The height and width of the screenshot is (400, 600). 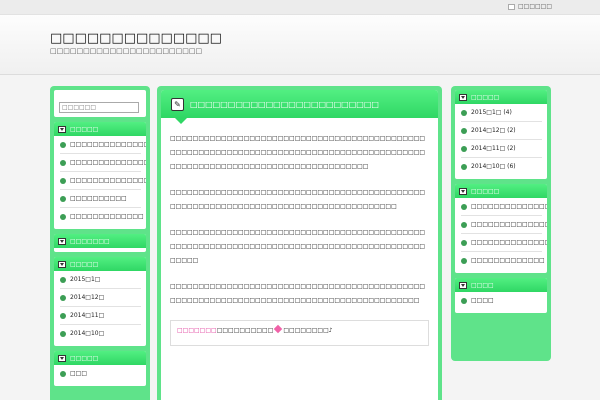 I want to click on categories-widget: □□□□□ □□□, so click(x=100, y=368).